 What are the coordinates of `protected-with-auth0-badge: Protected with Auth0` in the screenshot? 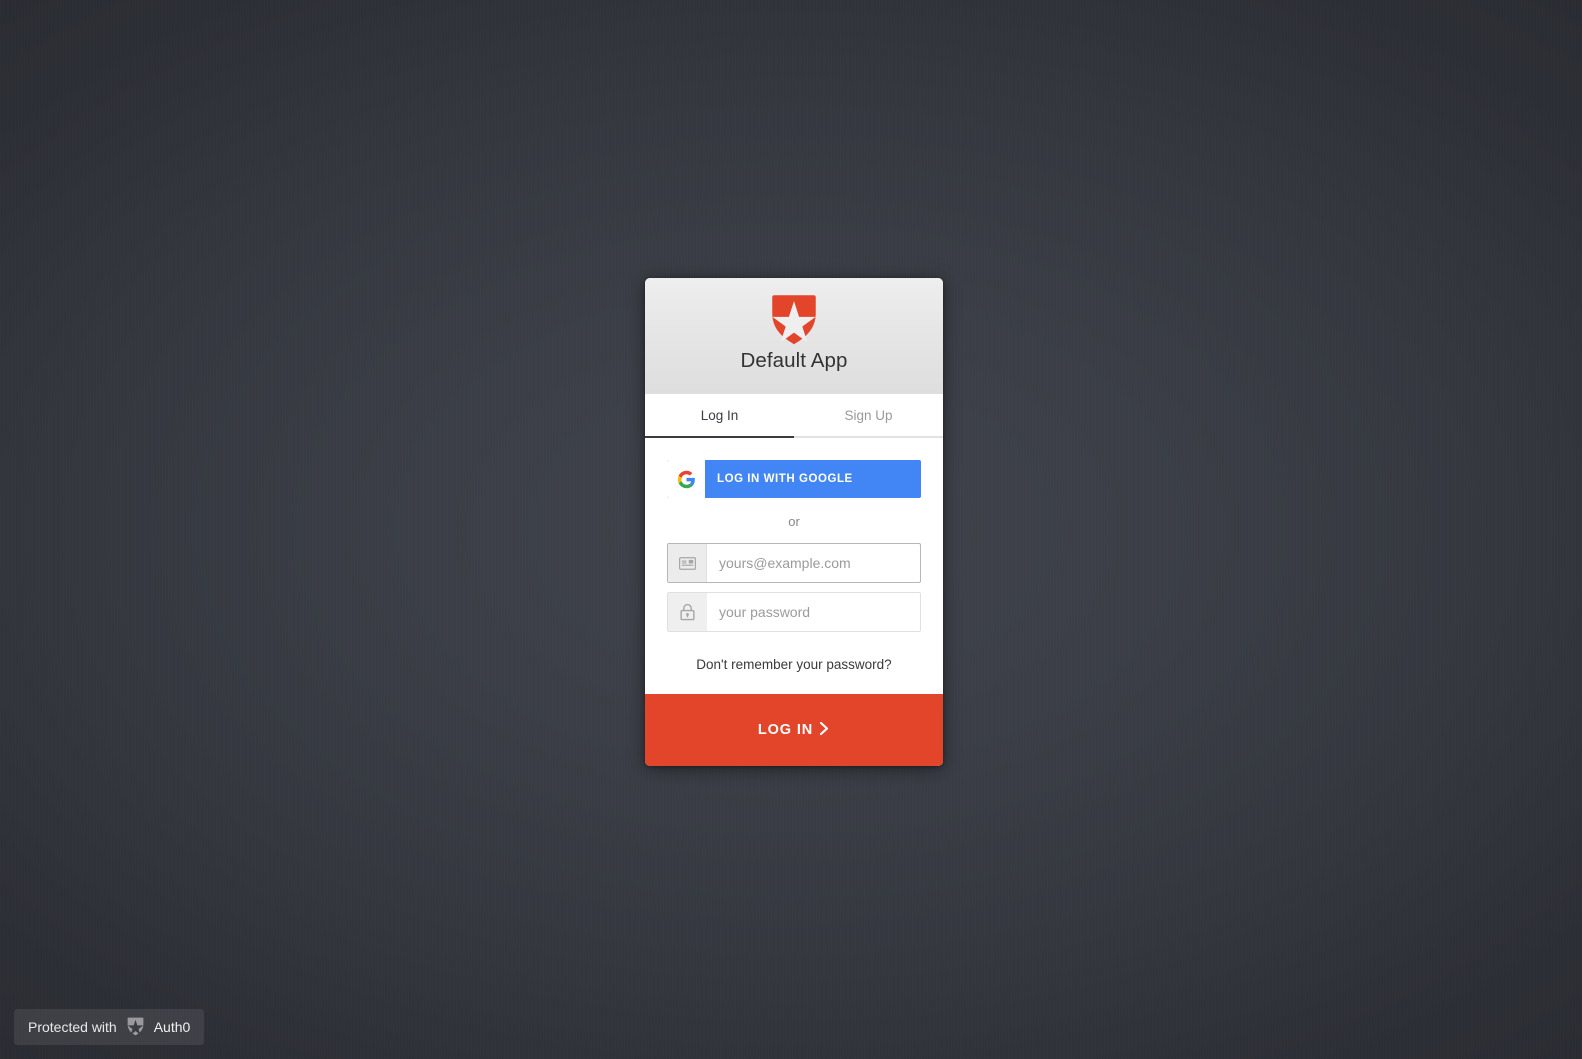 It's located at (109, 1027).